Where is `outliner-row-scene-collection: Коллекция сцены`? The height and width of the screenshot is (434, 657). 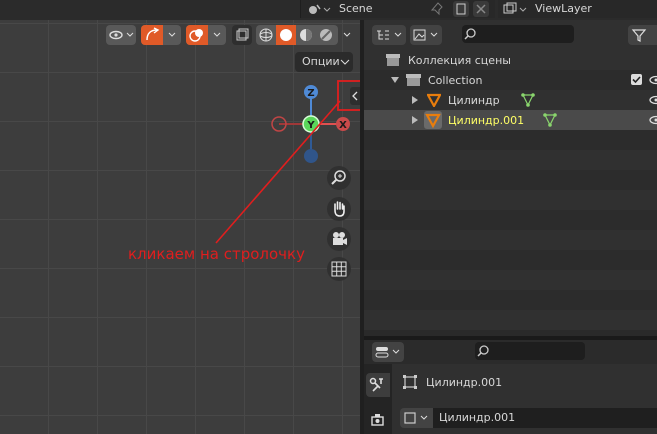
outliner-row-scene-collection: Коллекция сцены is located at coordinates (510, 60).